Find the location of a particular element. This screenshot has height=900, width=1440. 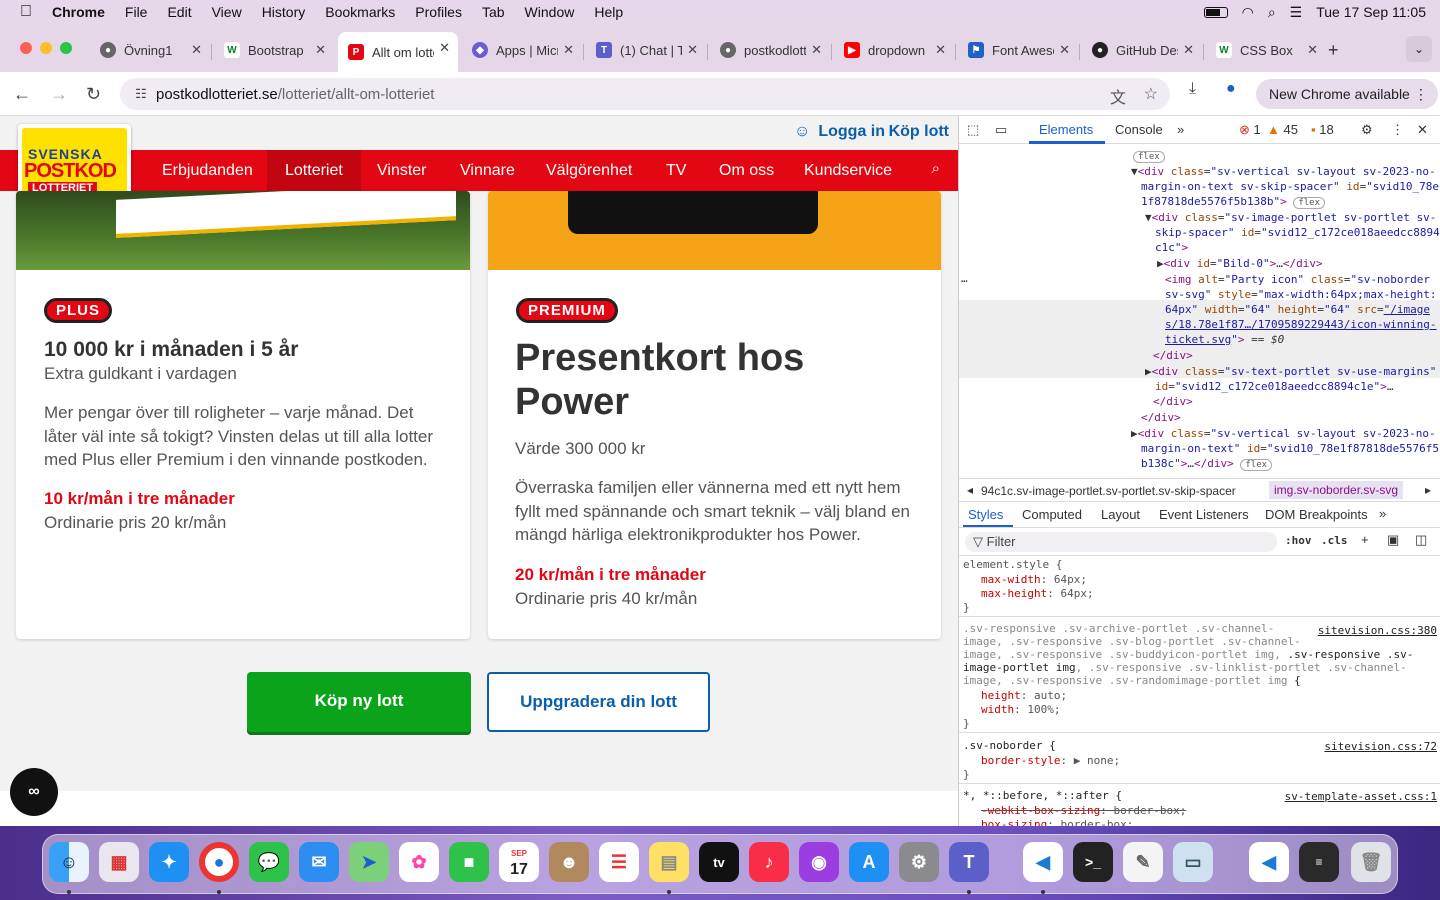

device-toolbar-icon: ▭ is located at coordinates (1001, 130).